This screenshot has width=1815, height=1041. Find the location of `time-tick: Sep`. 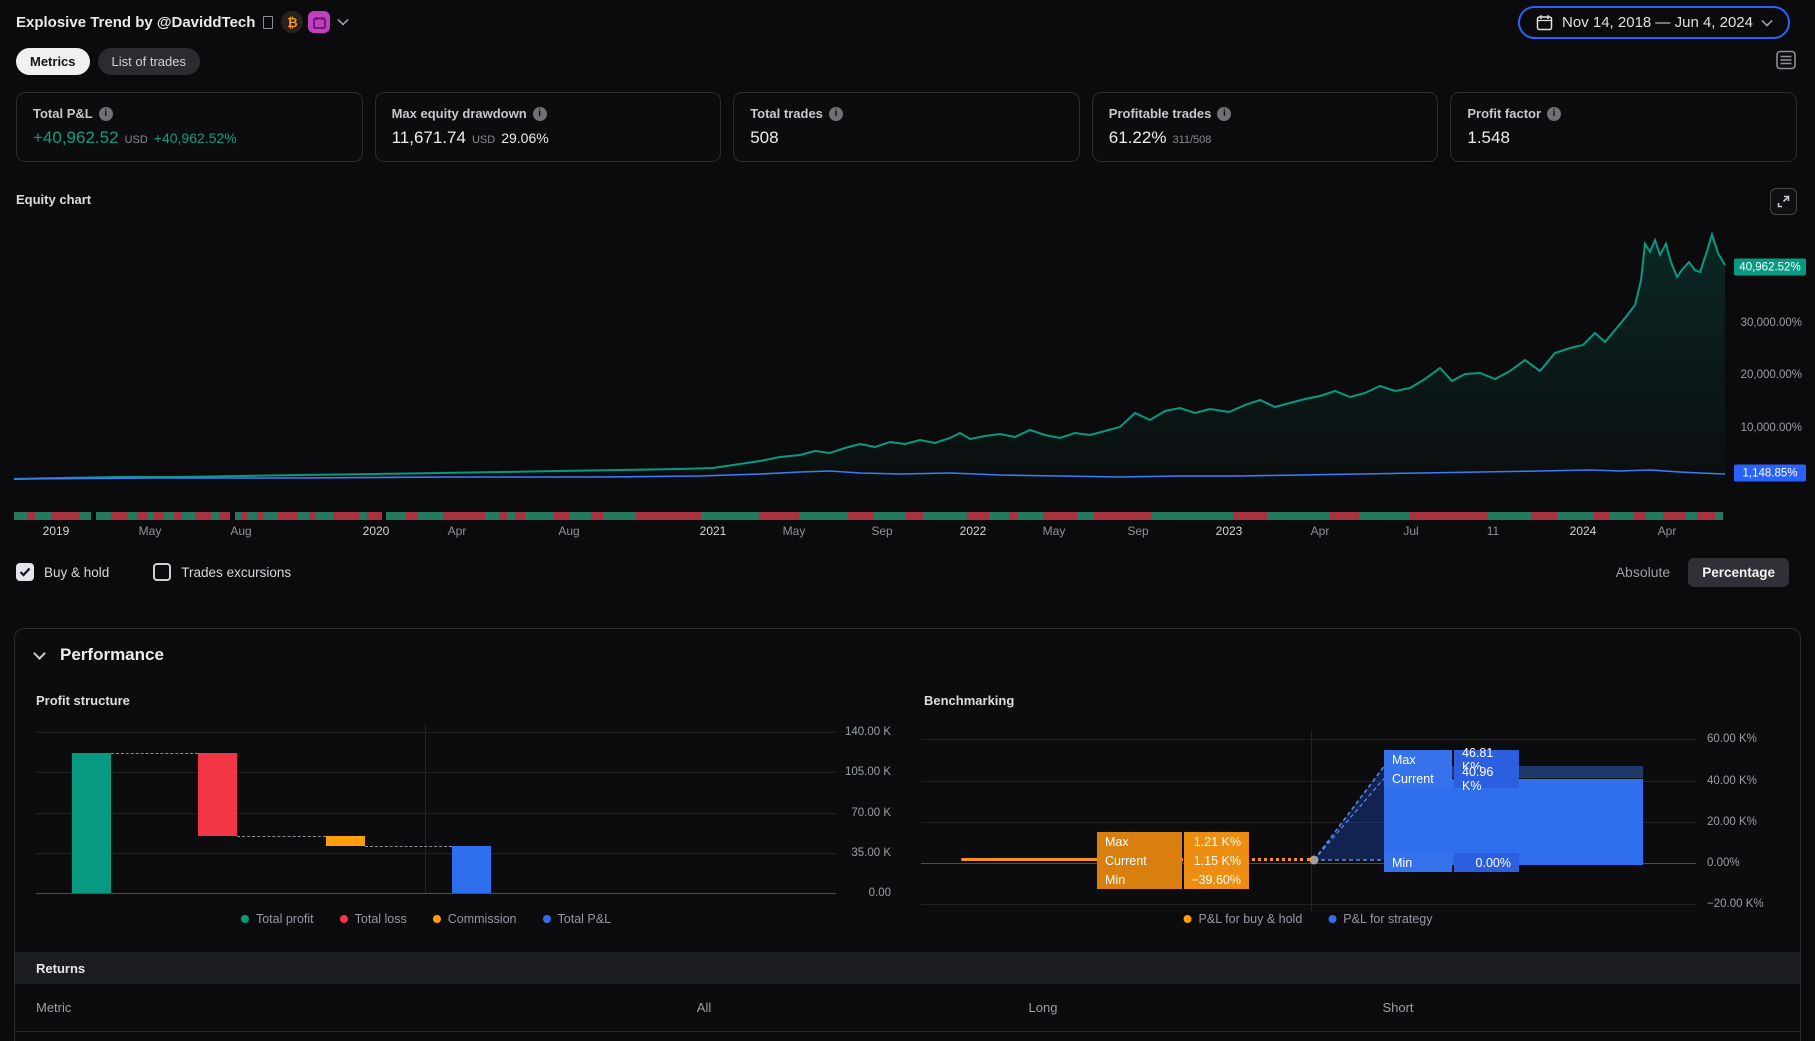

time-tick: Sep is located at coordinates (882, 531).